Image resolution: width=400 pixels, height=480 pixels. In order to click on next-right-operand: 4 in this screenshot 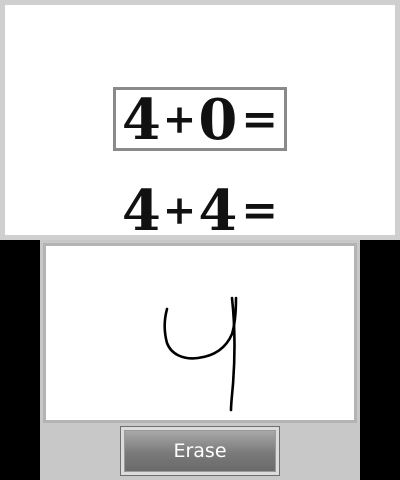, I will do `click(218, 210)`.